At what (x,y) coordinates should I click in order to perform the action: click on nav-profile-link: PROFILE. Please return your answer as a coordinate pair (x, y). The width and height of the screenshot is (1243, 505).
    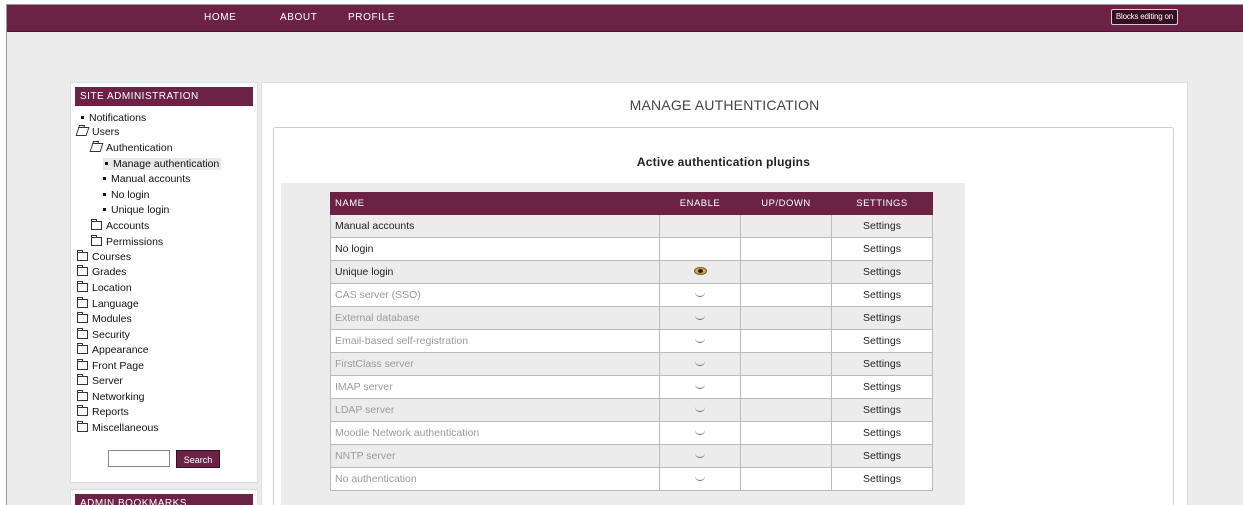
    Looking at the image, I should click on (371, 17).